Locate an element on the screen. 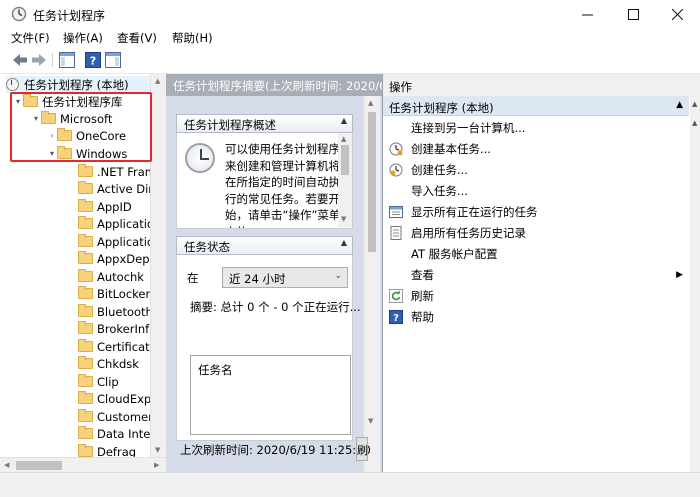  overview-section-header: 任务计划程序概述 ▲ is located at coordinates (264, 123).